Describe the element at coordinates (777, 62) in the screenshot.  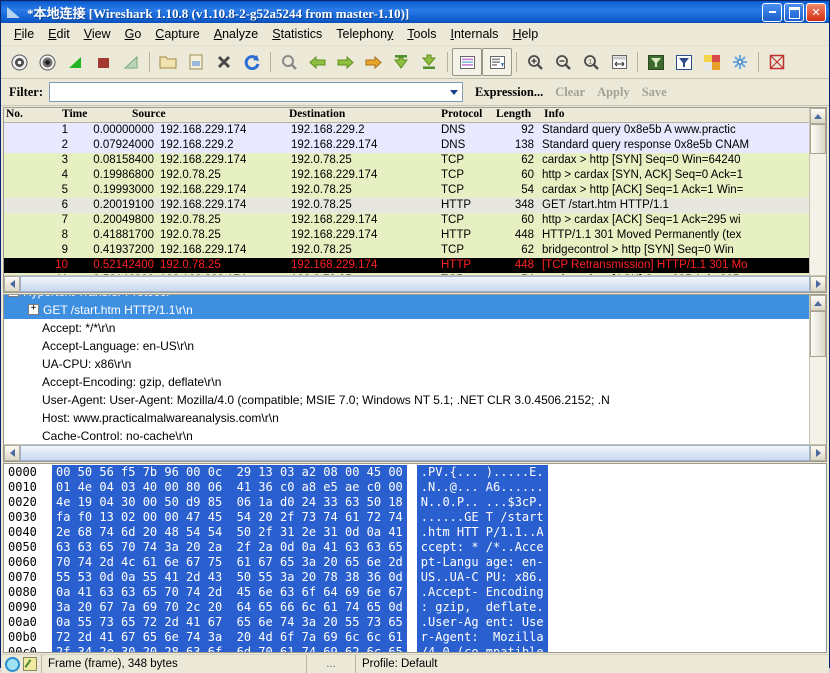
I see `help-icon` at that location.